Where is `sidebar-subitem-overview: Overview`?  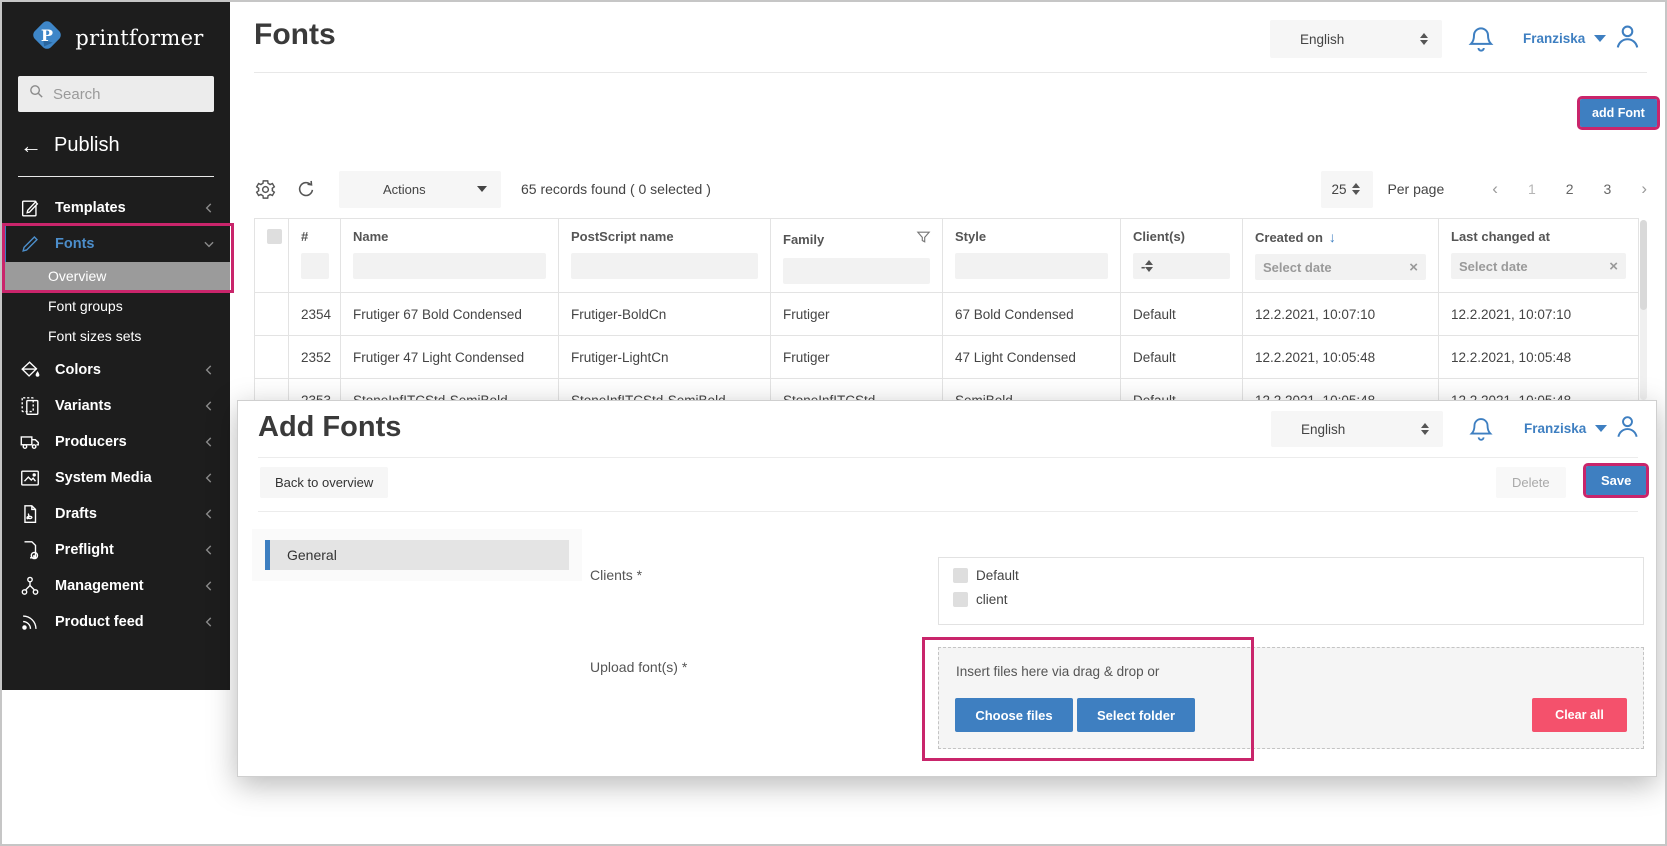 sidebar-subitem-overview: Overview is located at coordinates (116, 276).